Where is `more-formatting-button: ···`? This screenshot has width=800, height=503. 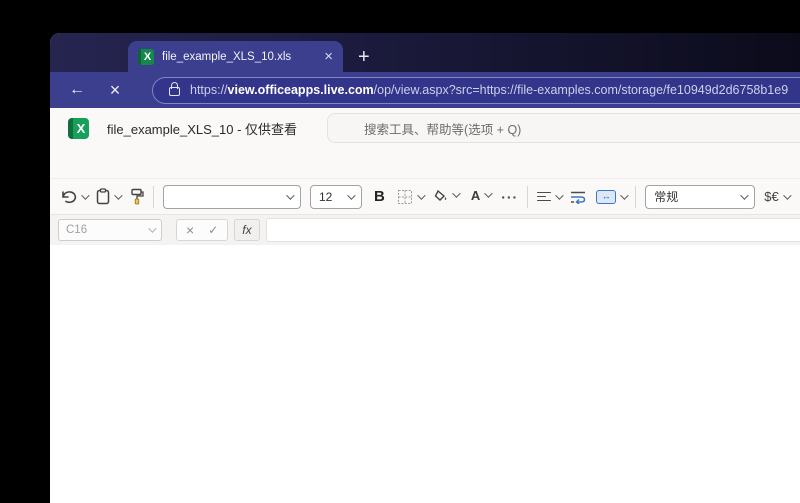
more-formatting-button: ··· is located at coordinates (509, 197).